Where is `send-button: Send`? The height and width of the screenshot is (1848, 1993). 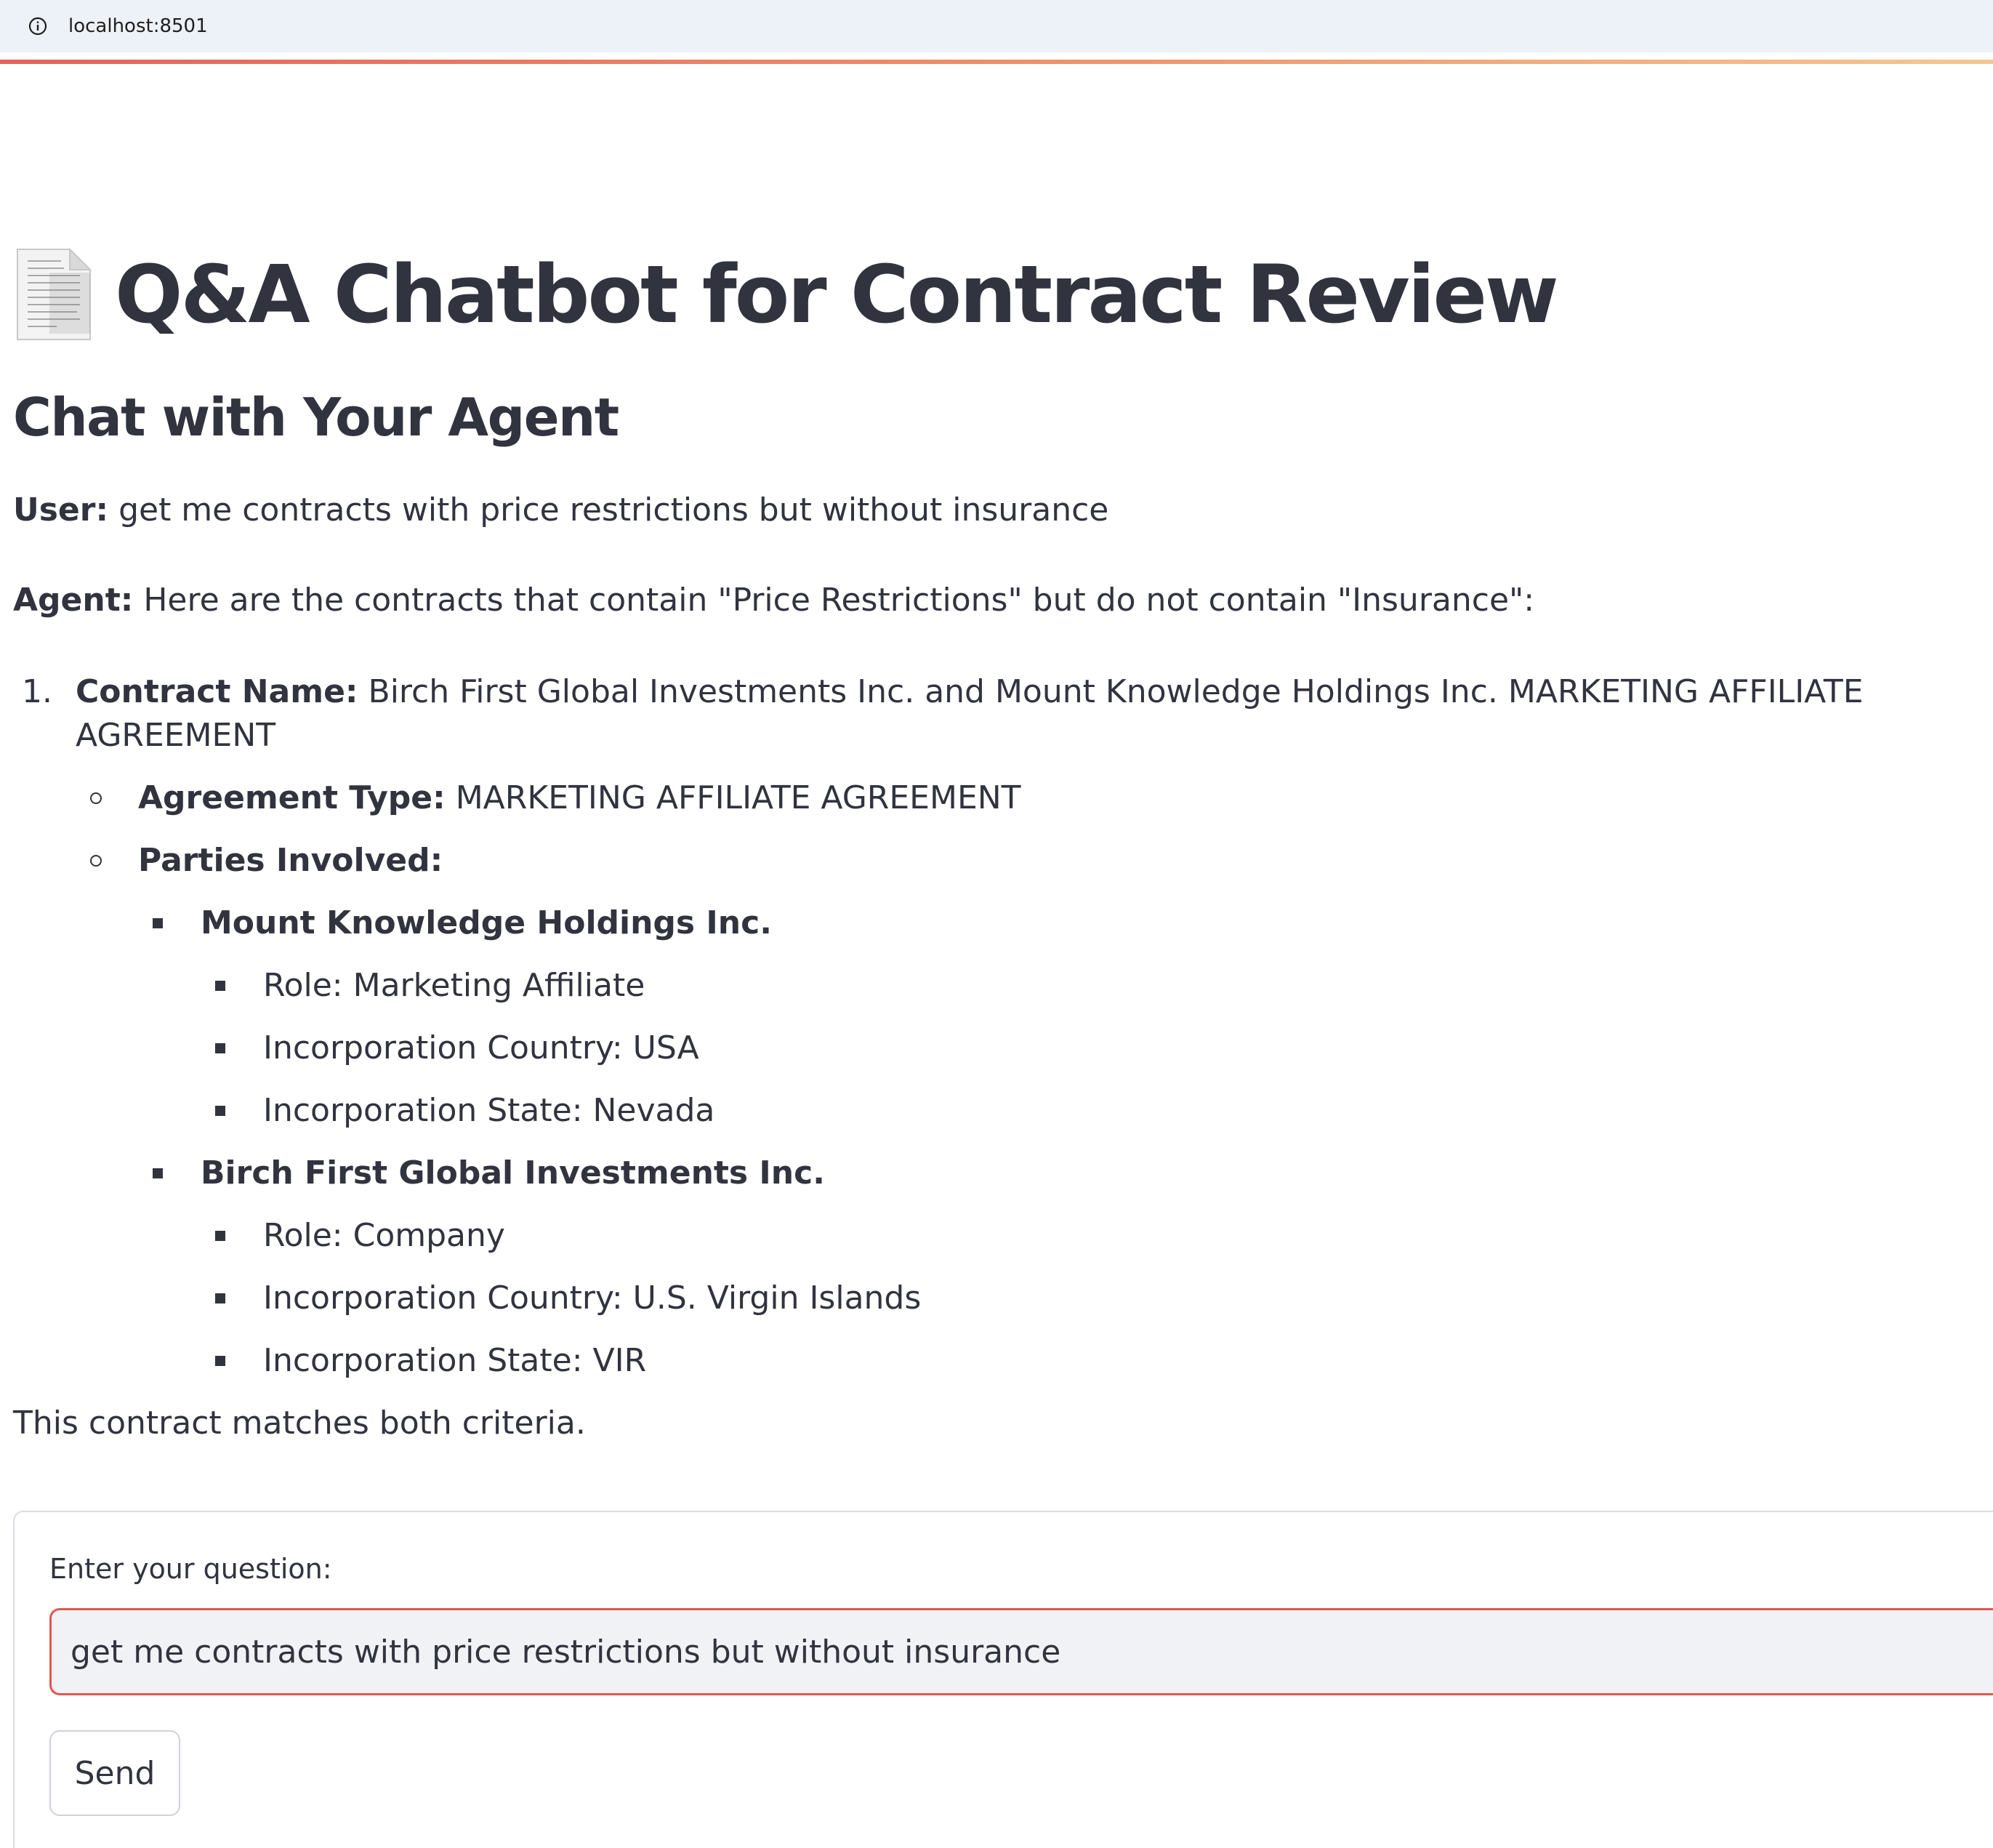 send-button: Send is located at coordinates (115, 1773).